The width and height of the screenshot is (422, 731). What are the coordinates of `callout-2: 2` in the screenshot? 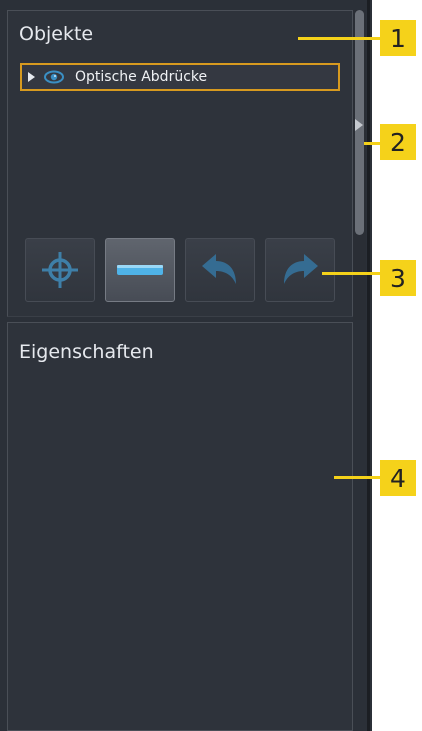 It's located at (398, 142).